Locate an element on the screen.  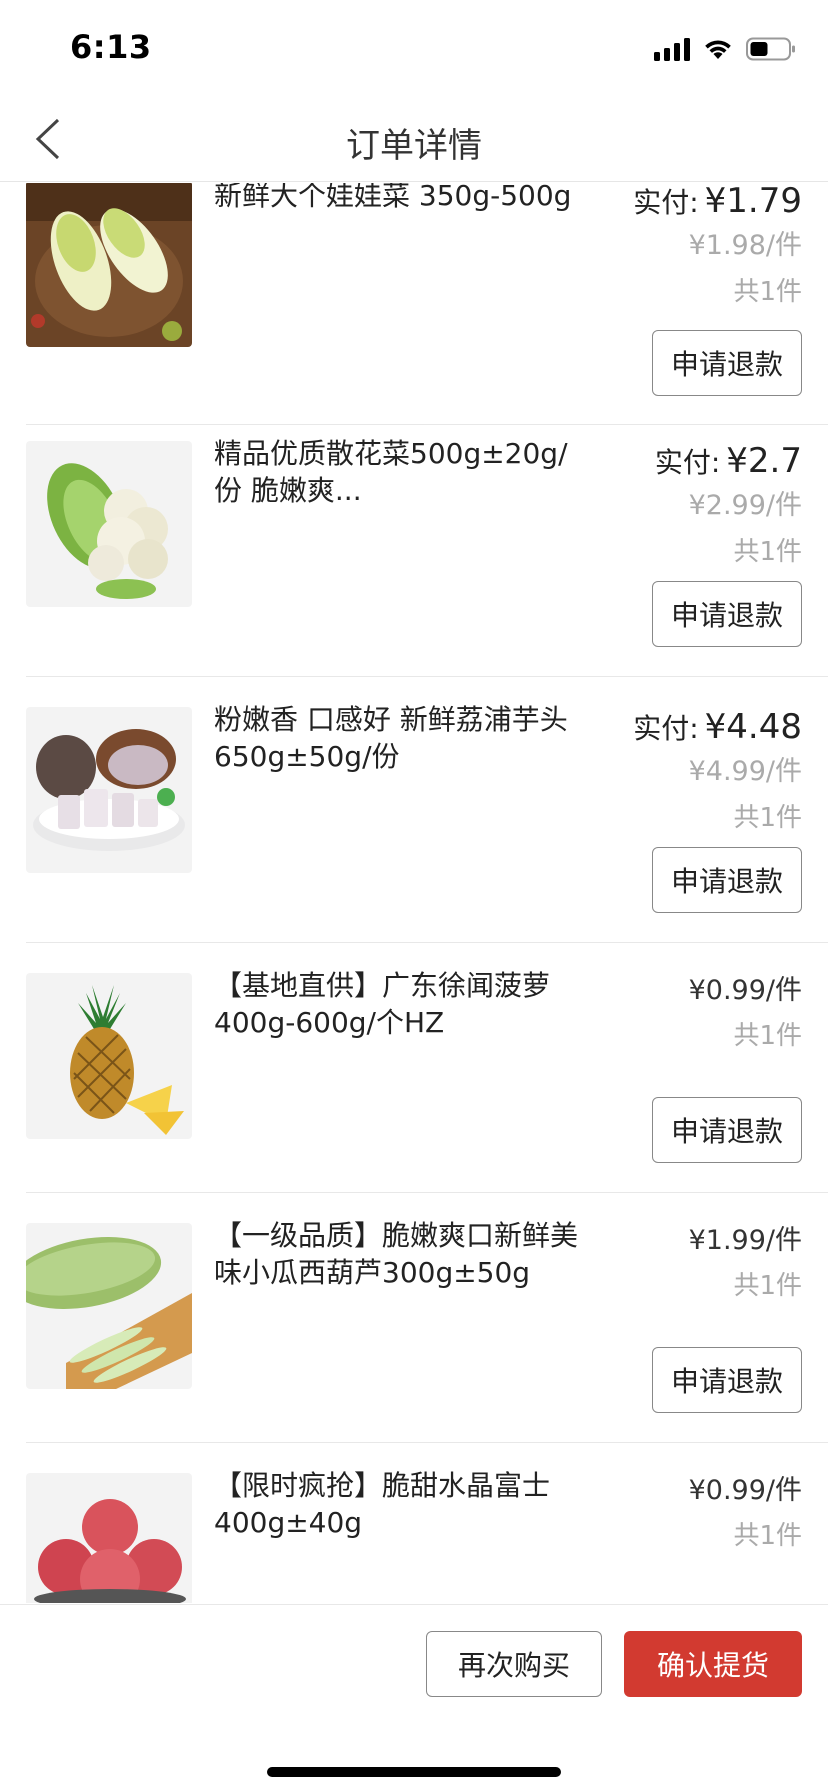
confirm-pickup-button: 确认提货 is located at coordinates (713, 1664).